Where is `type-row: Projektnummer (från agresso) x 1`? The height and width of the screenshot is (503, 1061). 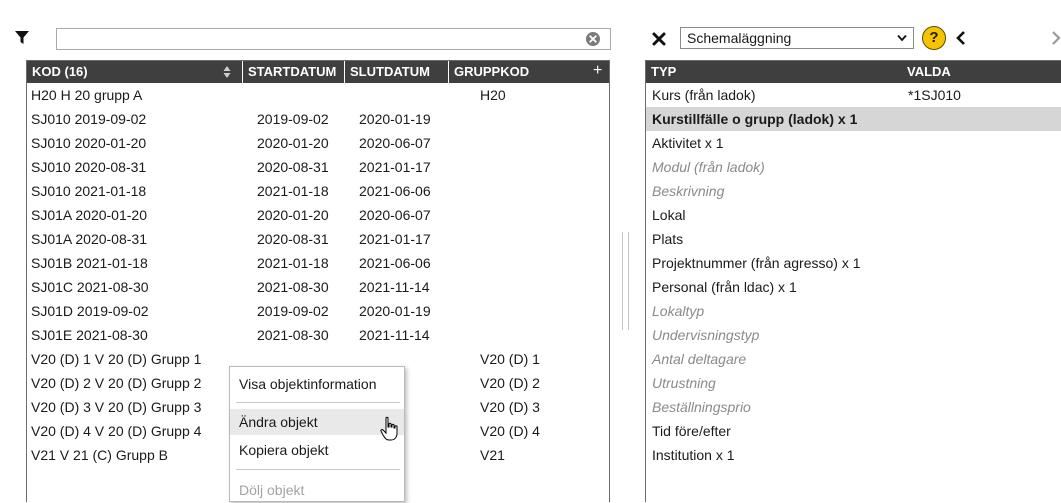 type-row: Projektnummer (från agresso) x 1 is located at coordinates (853, 263).